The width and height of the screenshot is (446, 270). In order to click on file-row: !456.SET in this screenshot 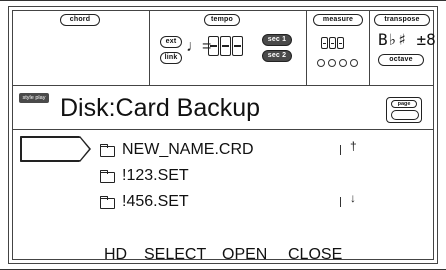, I will do `click(144, 202)`.